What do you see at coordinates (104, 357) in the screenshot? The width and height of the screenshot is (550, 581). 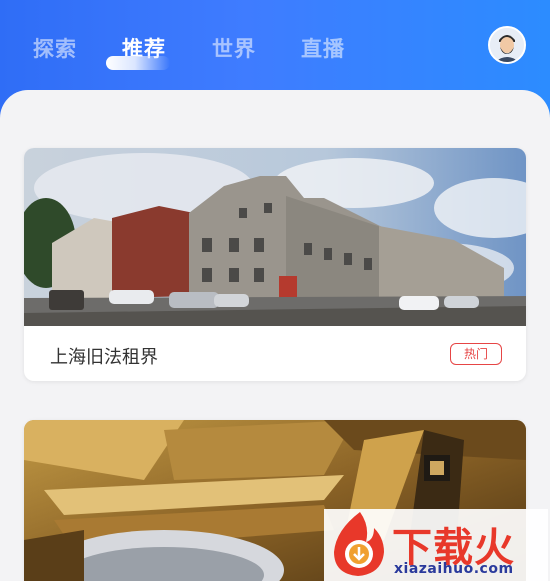 I see `card-title: 上海旧法租界` at bounding box center [104, 357].